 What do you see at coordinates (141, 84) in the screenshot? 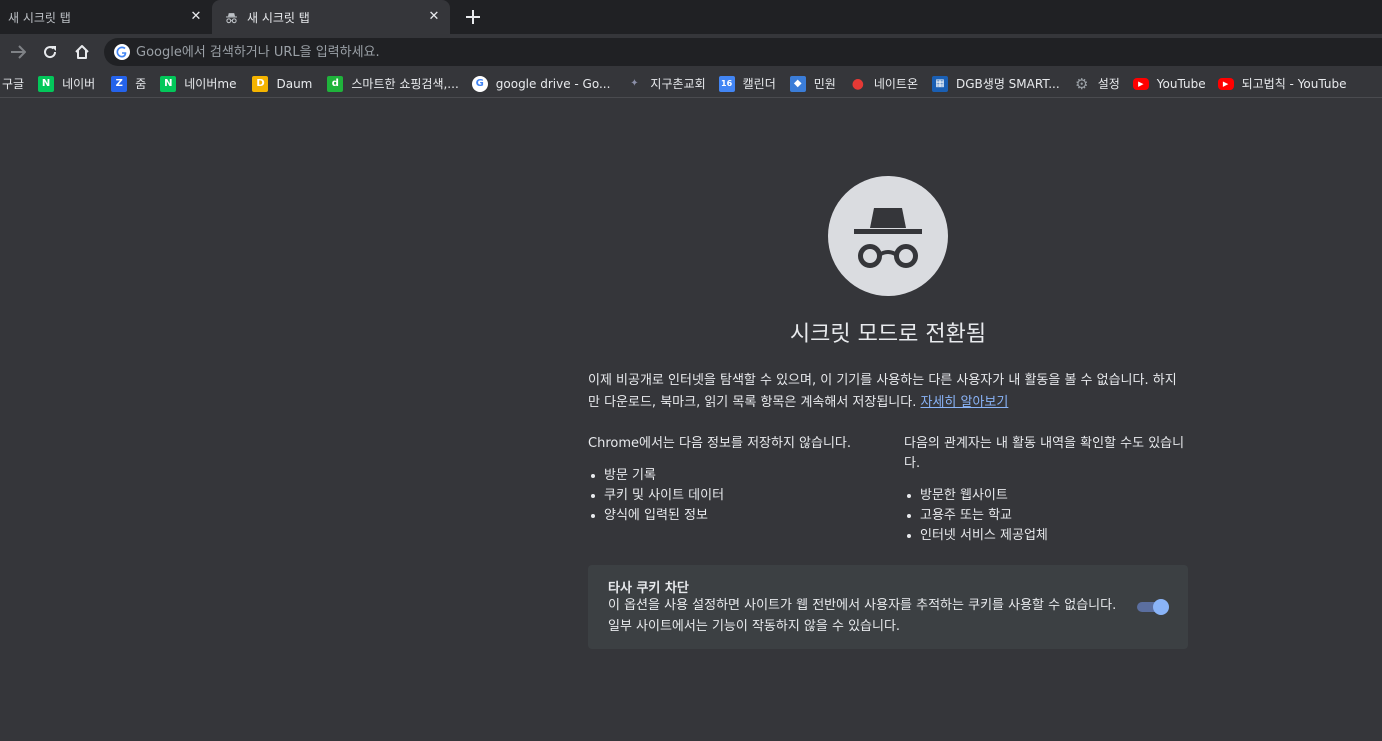
I see `bookmark-label: 줌` at bounding box center [141, 84].